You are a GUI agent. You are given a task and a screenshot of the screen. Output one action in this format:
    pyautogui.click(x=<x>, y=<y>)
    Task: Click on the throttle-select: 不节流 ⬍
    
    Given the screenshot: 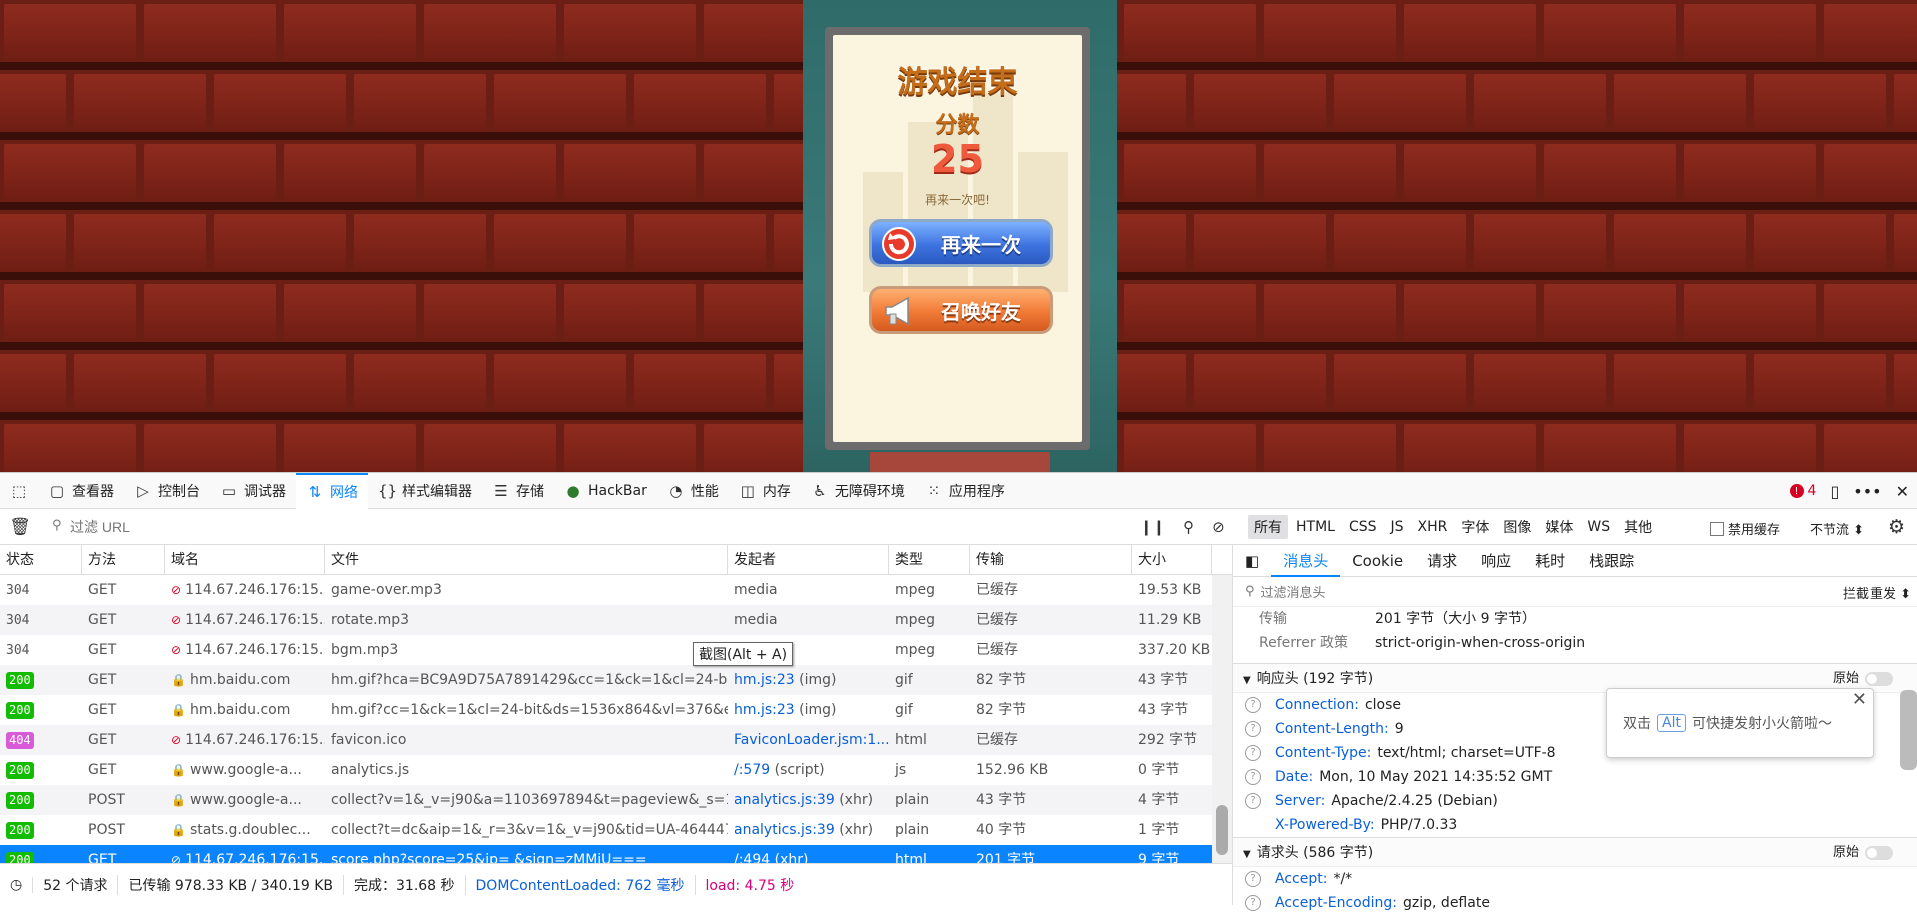 What is the action you would take?
    pyautogui.click(x=1837, y=528)
    